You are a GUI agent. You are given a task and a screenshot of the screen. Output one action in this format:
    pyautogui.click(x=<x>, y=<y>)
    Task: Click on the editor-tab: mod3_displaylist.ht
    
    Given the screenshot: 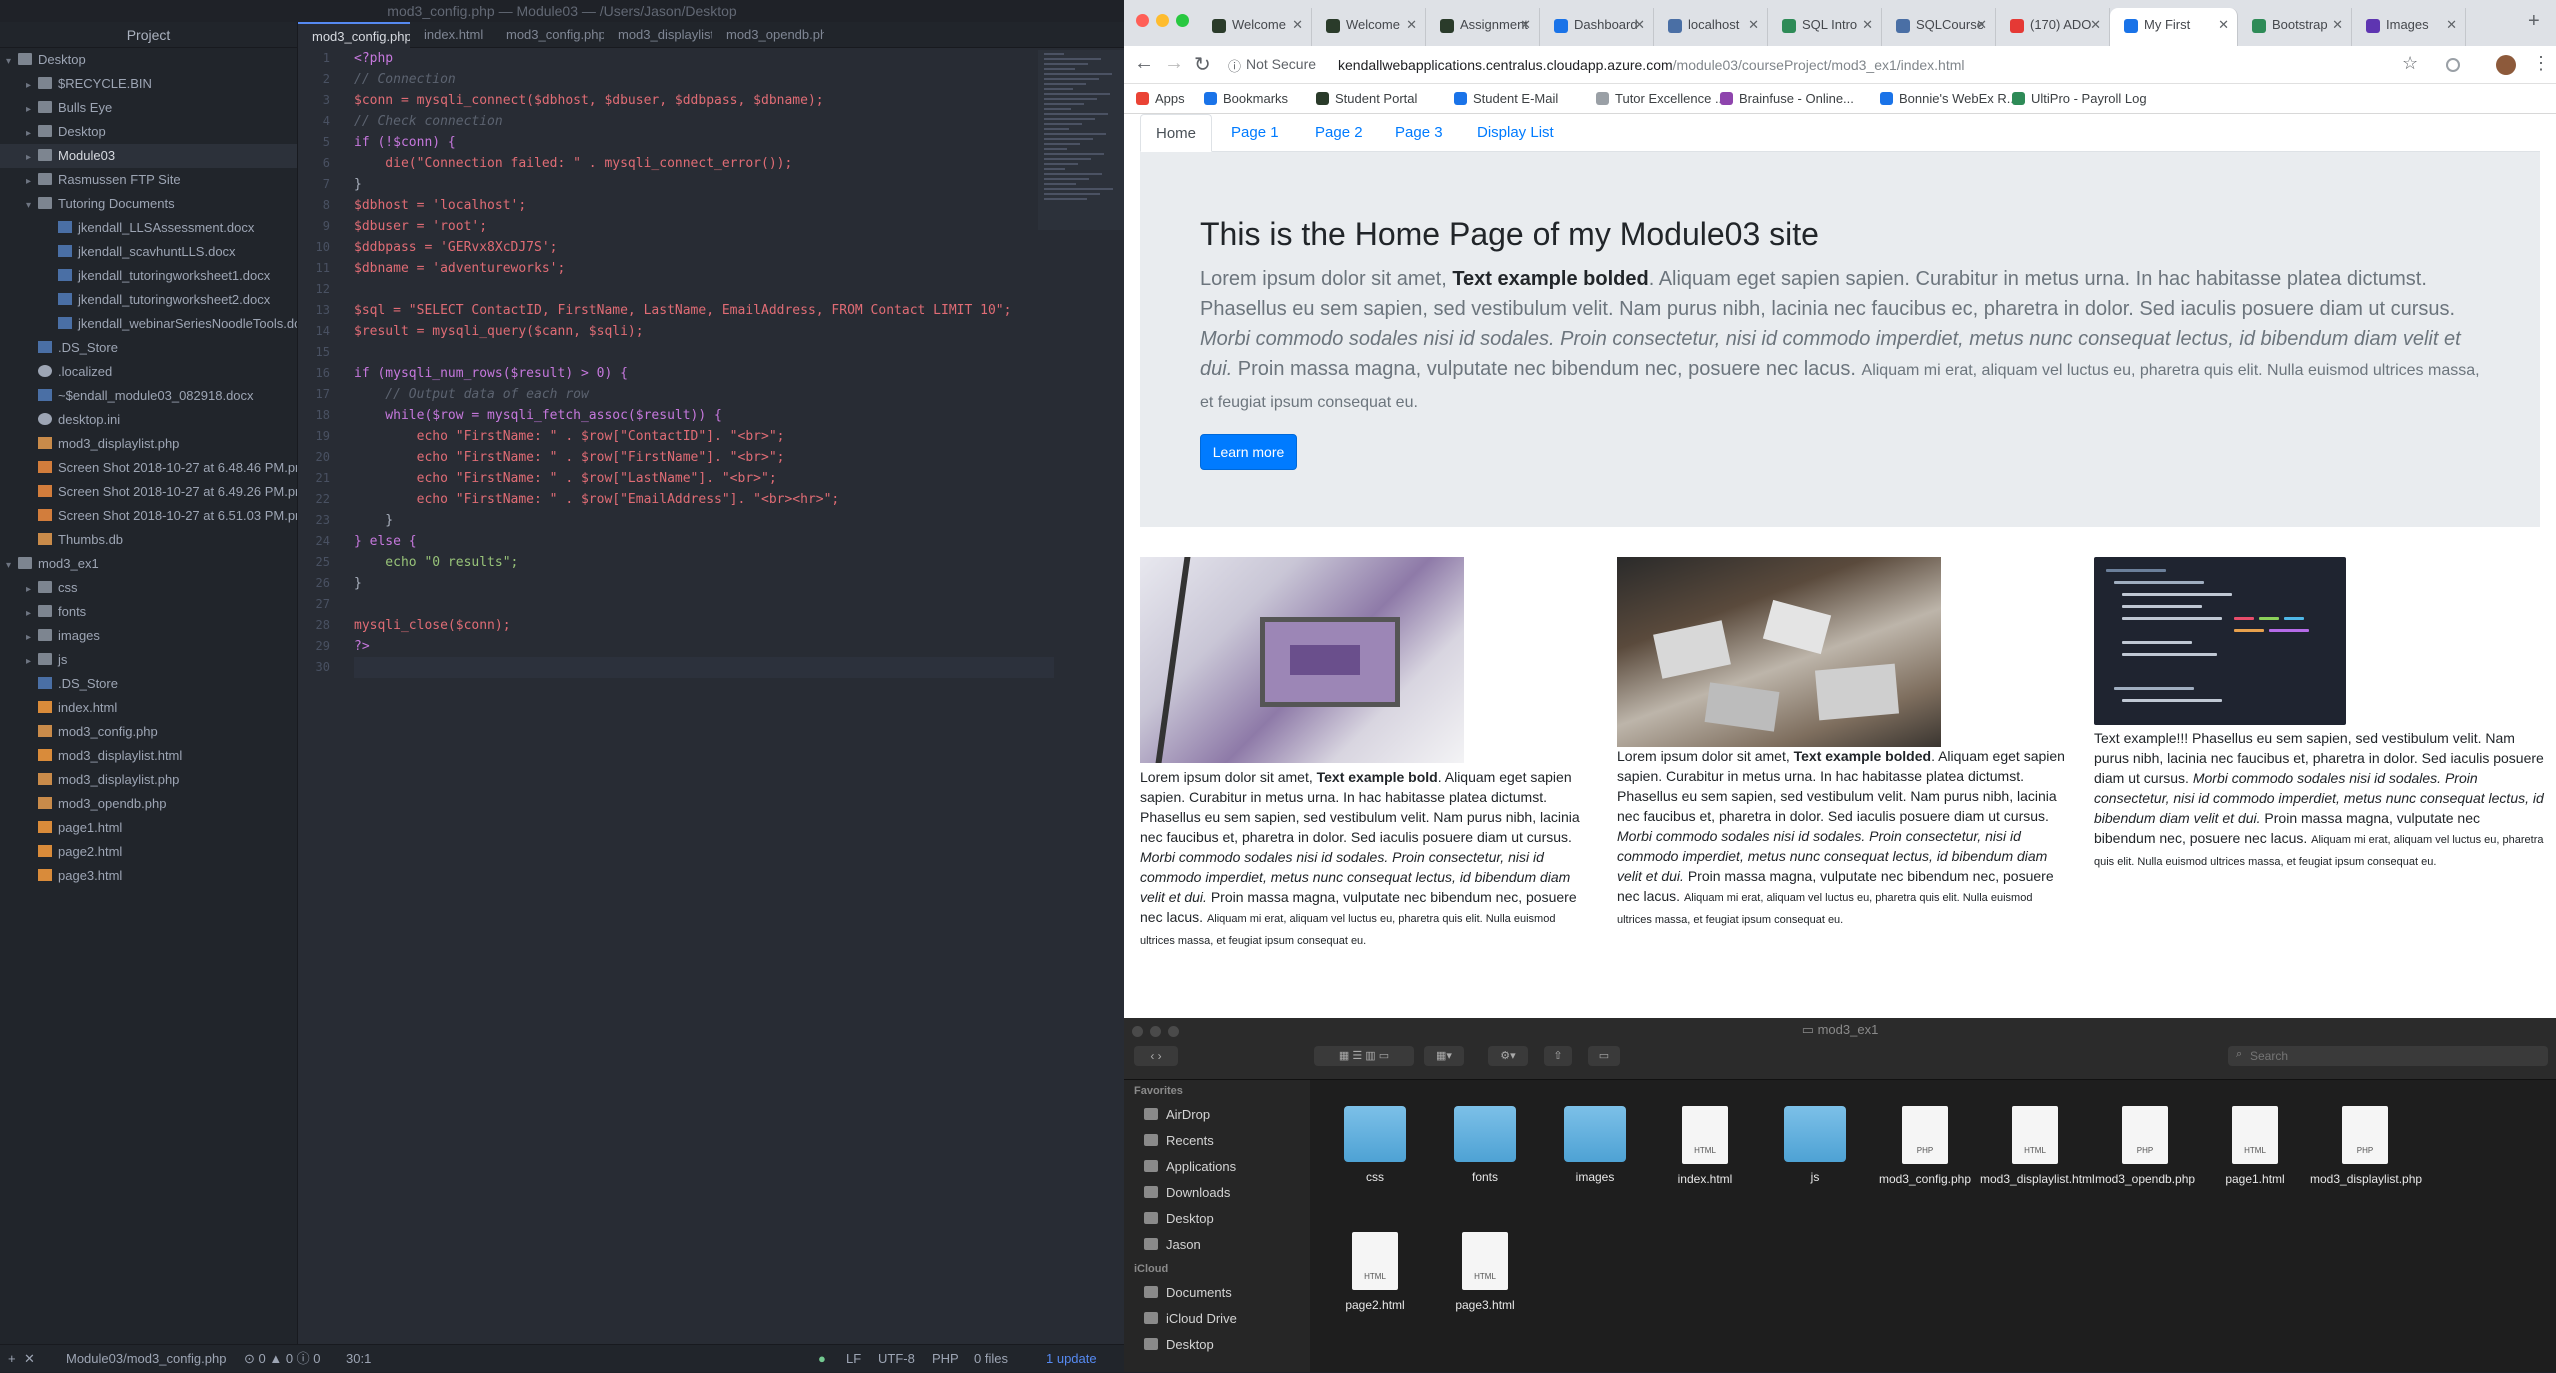 What is the action you would take?
    pyautogui.click(x=658, y=35)
    